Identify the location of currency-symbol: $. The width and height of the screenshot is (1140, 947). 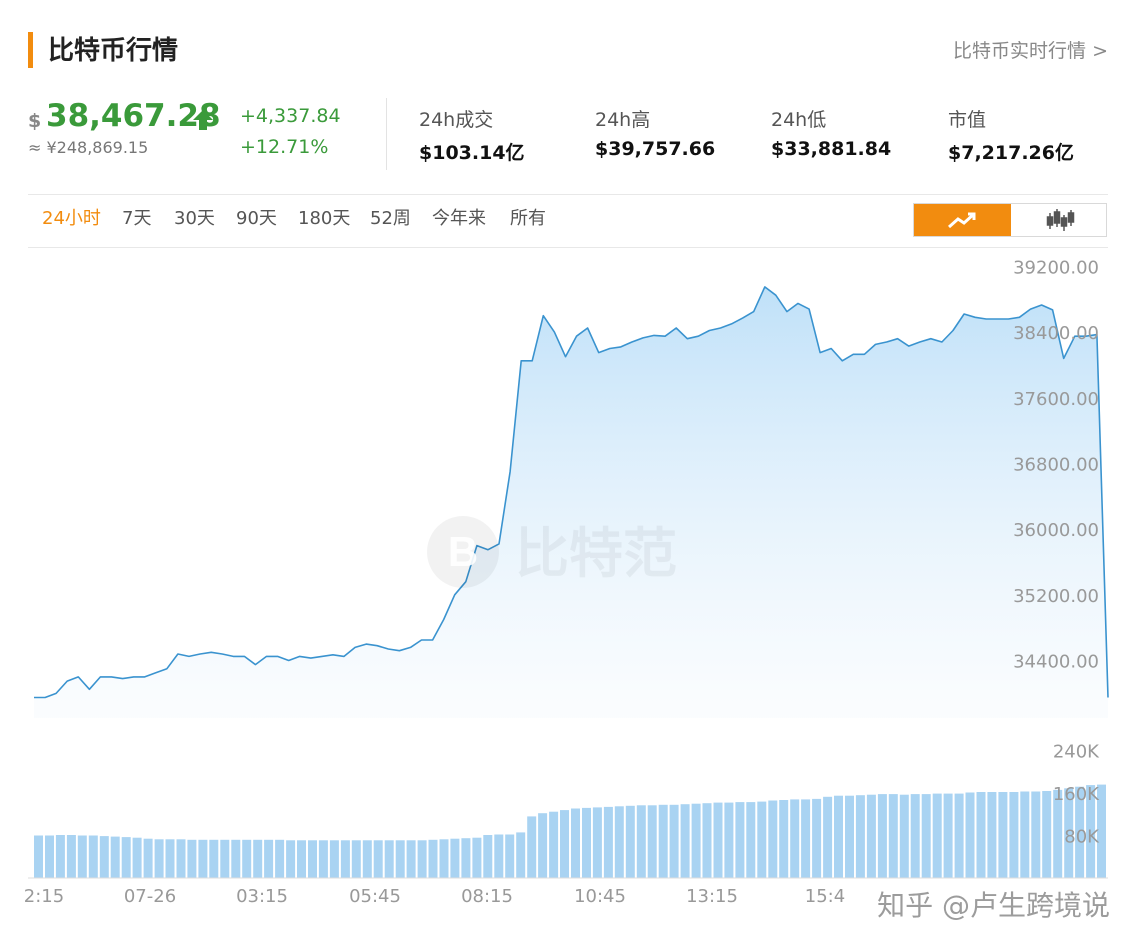
(35, 121).